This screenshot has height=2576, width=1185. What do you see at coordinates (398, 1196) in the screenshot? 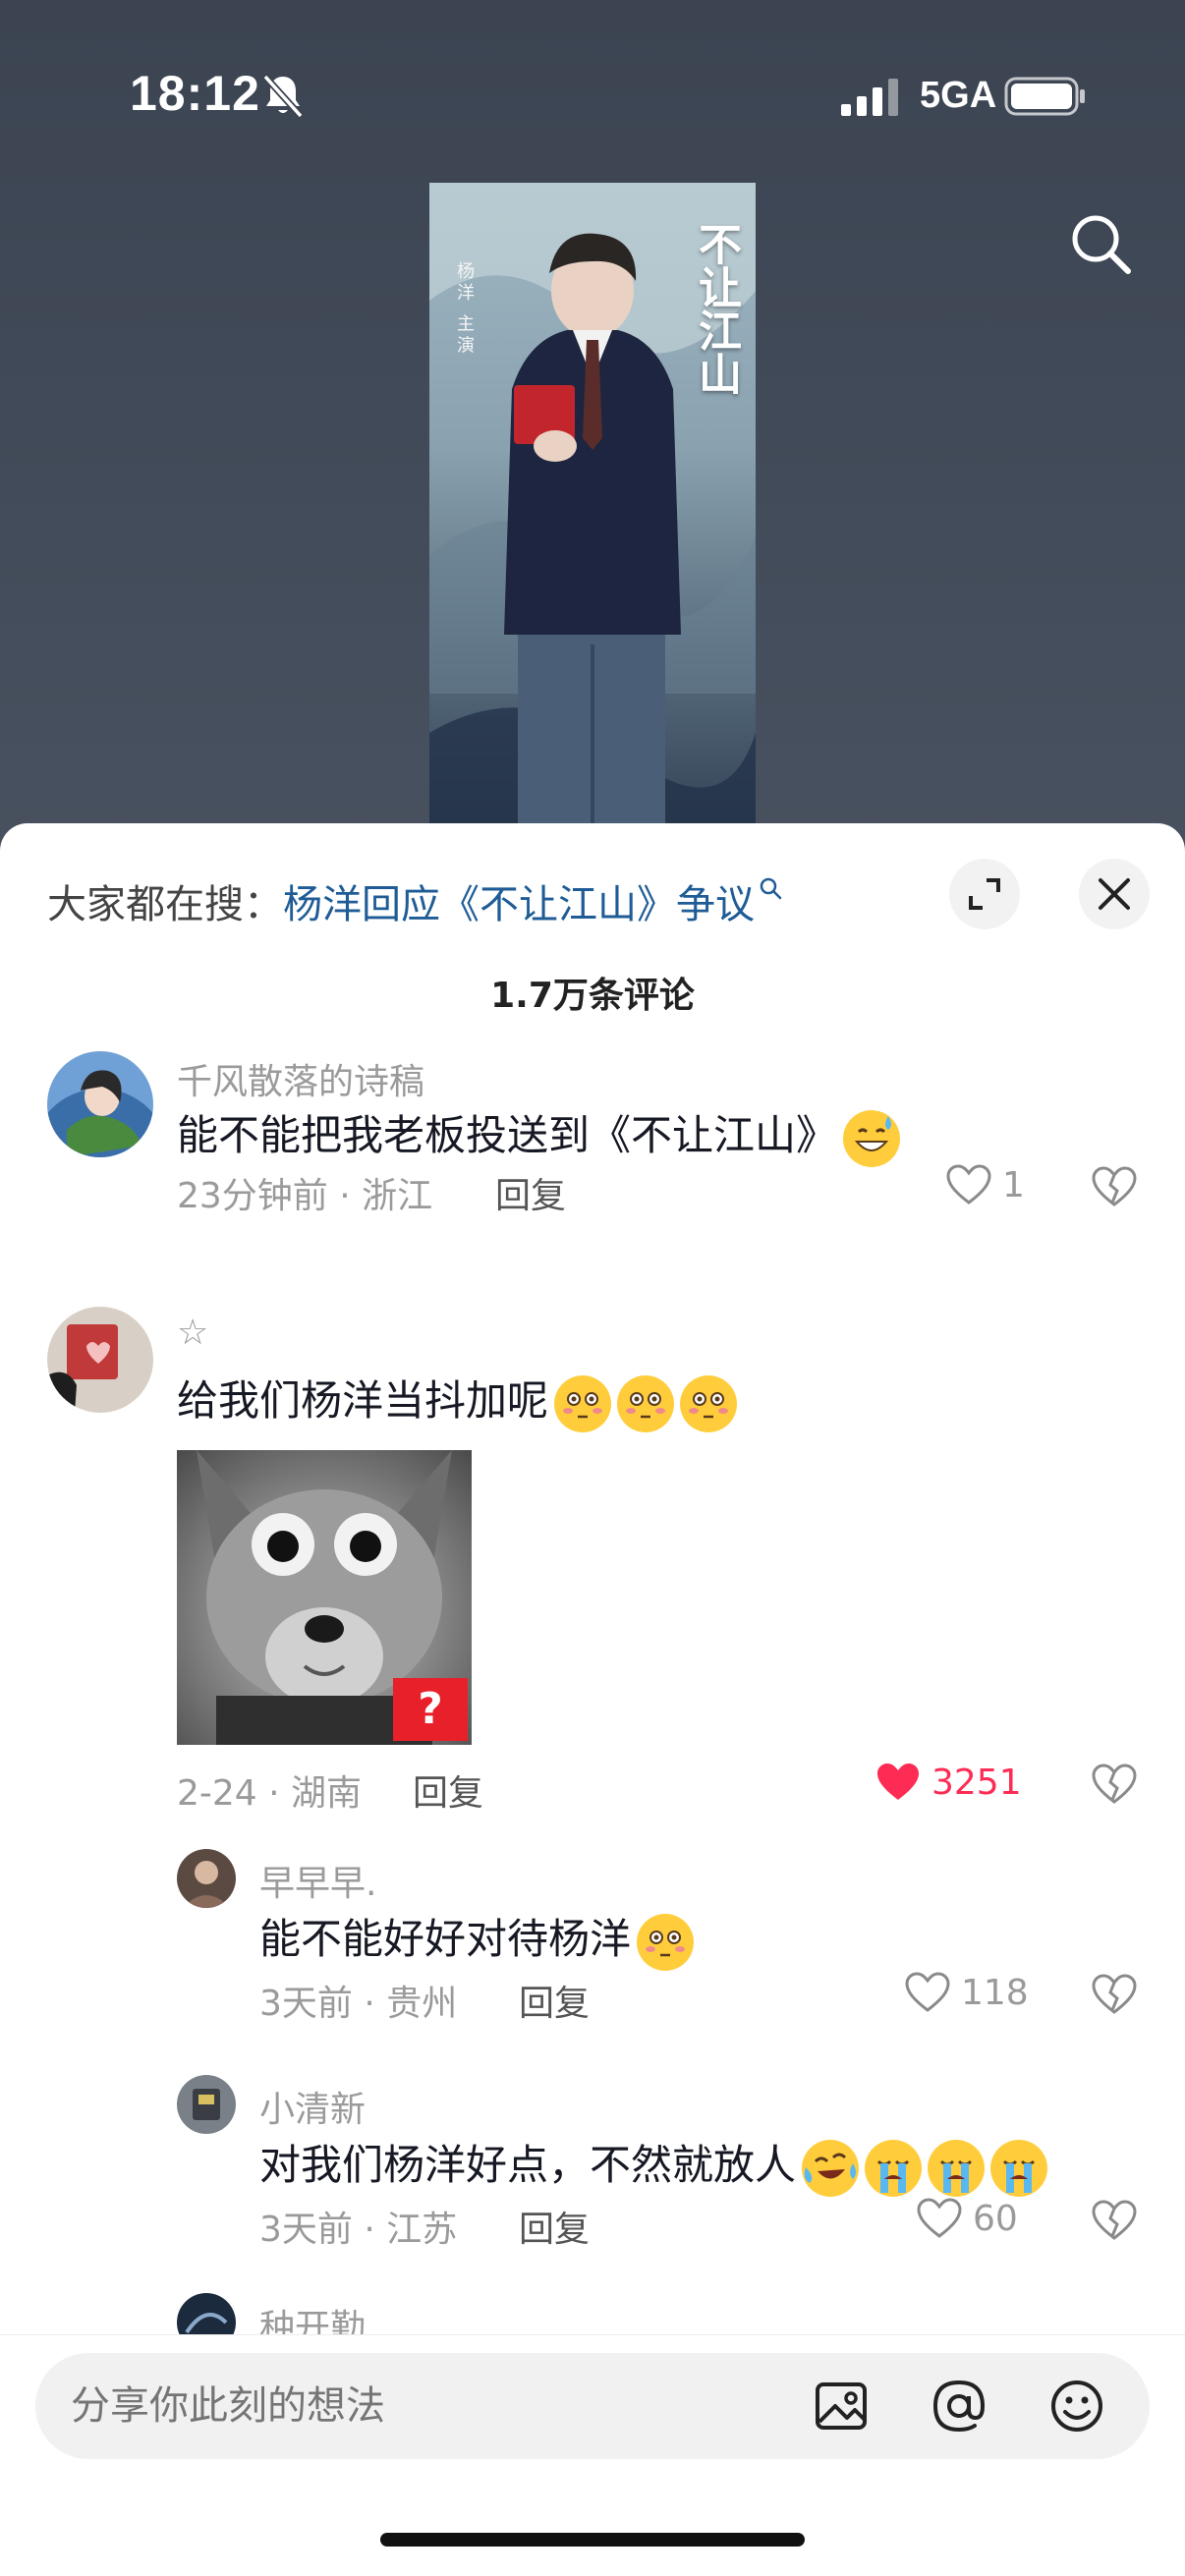
I see `comment-location: 浙江` at bounding box center [398, 1196].